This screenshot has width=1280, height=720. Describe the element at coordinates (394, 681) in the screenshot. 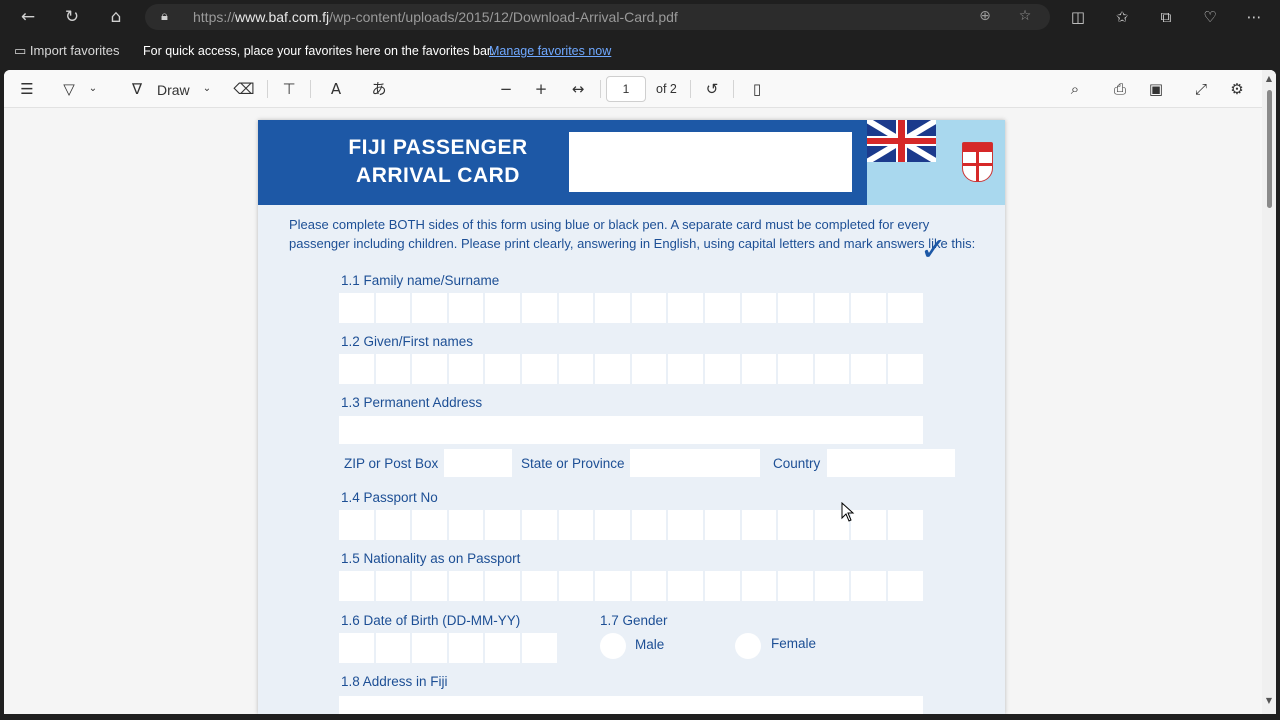

I see `fiji-address-label: 1.8 Address in Fiji` at that location.